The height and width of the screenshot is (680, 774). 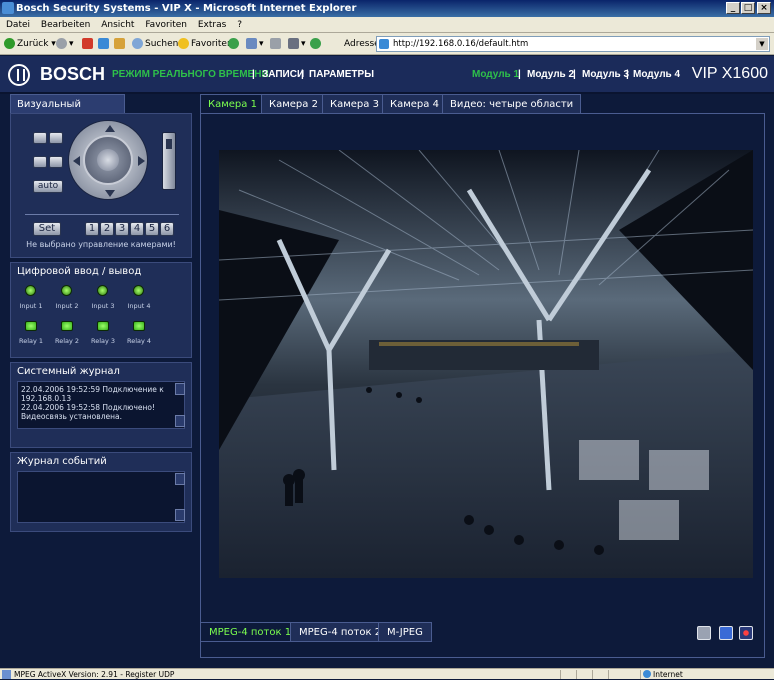 I want to click on history-button, so click(x=234, y=44).